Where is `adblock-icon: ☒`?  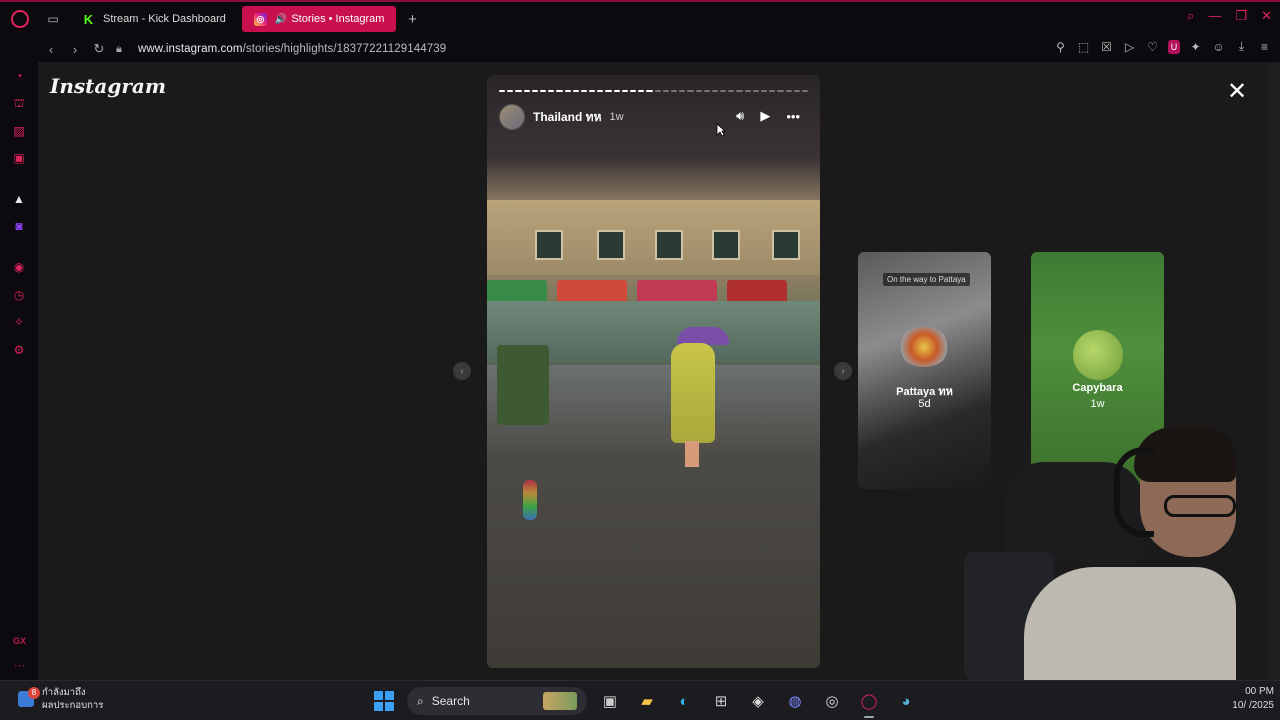
adblock-icon: ☒ is located at coordinates (1106, 47).